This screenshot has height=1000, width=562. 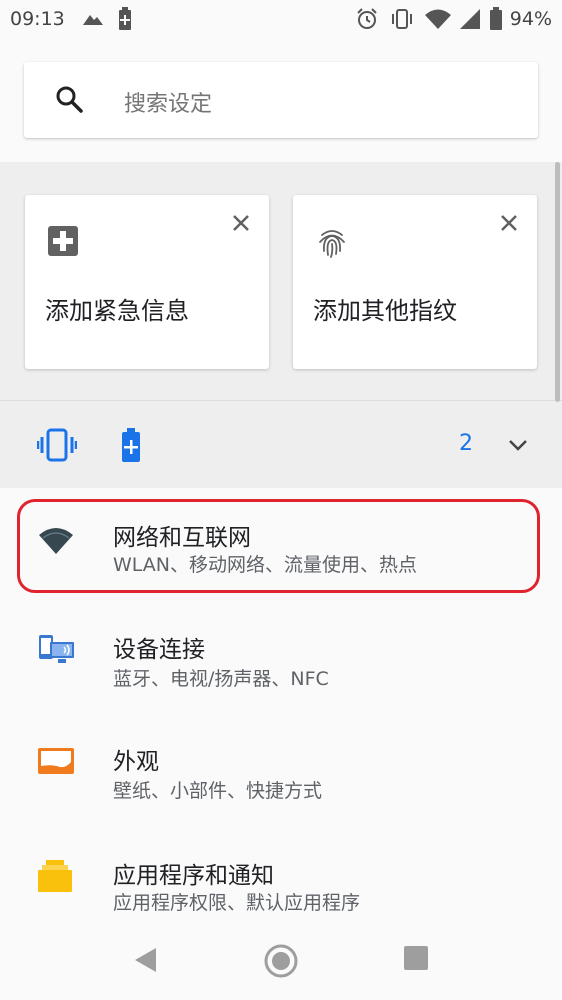 I want to click on apps-icon, so click(x=55, y=877).